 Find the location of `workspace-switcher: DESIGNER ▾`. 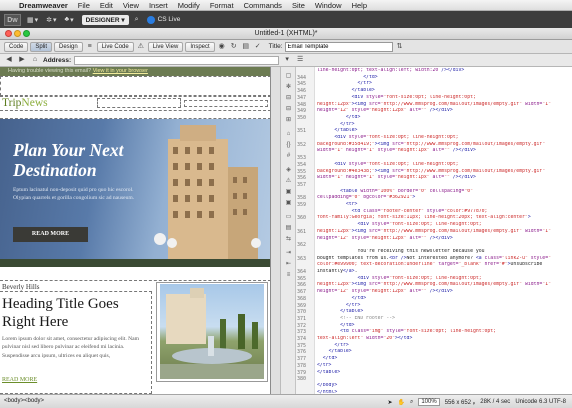

workspace-switcher: DESIGNER ▾ is located at coordinates (105, 19).